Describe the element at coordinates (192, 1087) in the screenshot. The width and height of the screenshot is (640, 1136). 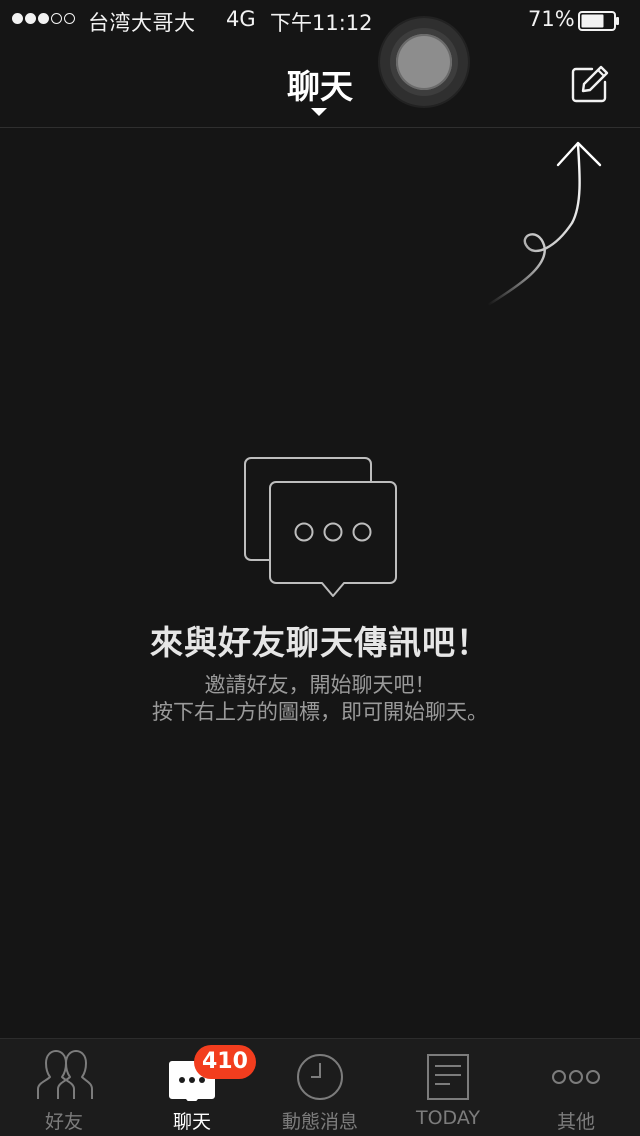
I see `tab-chat: 410 聊天` at that location.